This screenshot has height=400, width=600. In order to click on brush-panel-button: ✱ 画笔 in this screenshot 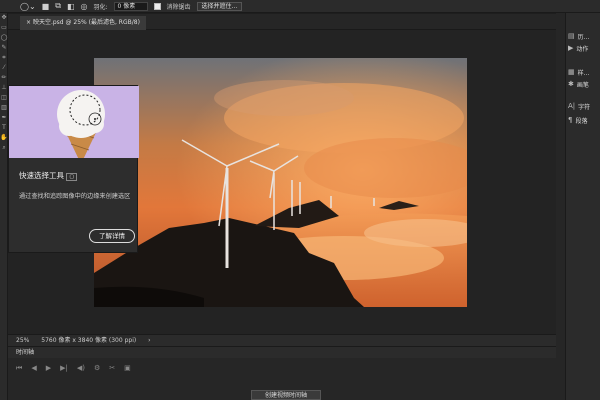, I will do `click(577, 84)`.